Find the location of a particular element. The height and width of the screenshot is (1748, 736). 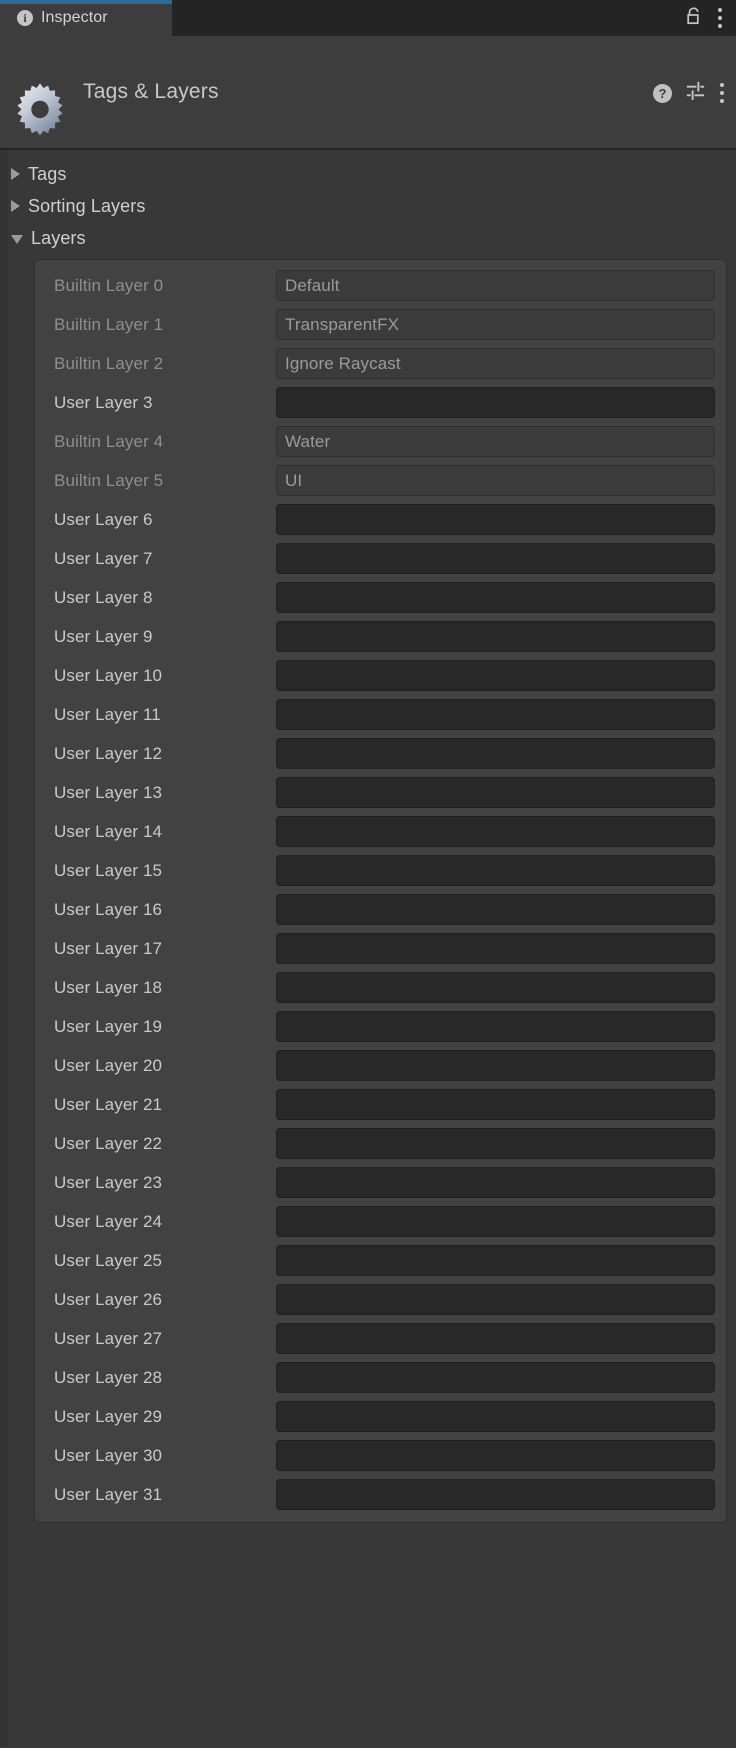

lock-icon is located at coordinates (694, 18).